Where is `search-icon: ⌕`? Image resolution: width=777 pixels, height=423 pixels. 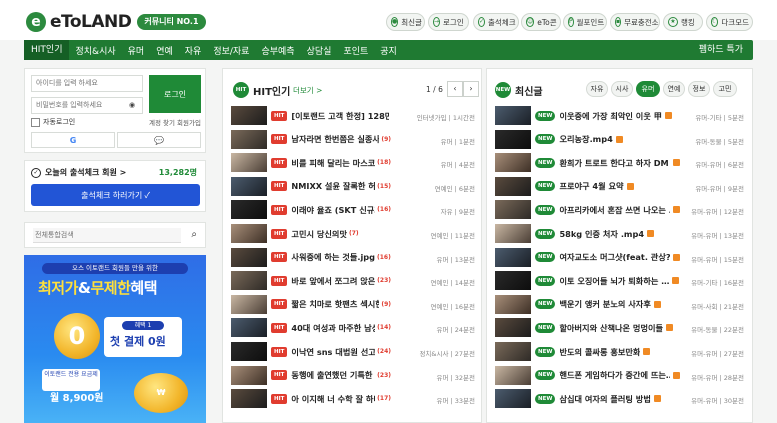
search-icon: ⌕ is located at coordinates (194, 234).